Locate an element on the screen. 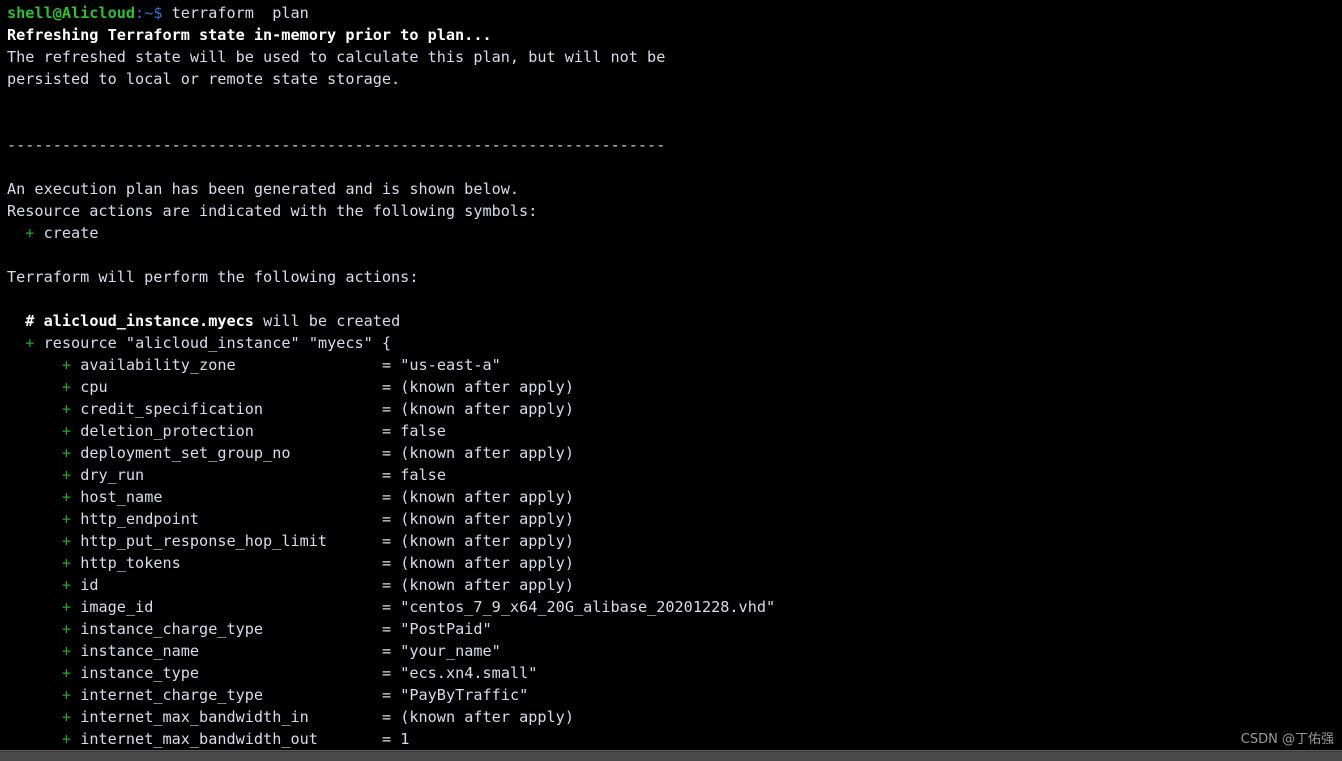 The width and height of the screenshot is (1342, 761). attribute-line: + internet_max_bandwidth_out = 1 is located at coordinates (674, 739).